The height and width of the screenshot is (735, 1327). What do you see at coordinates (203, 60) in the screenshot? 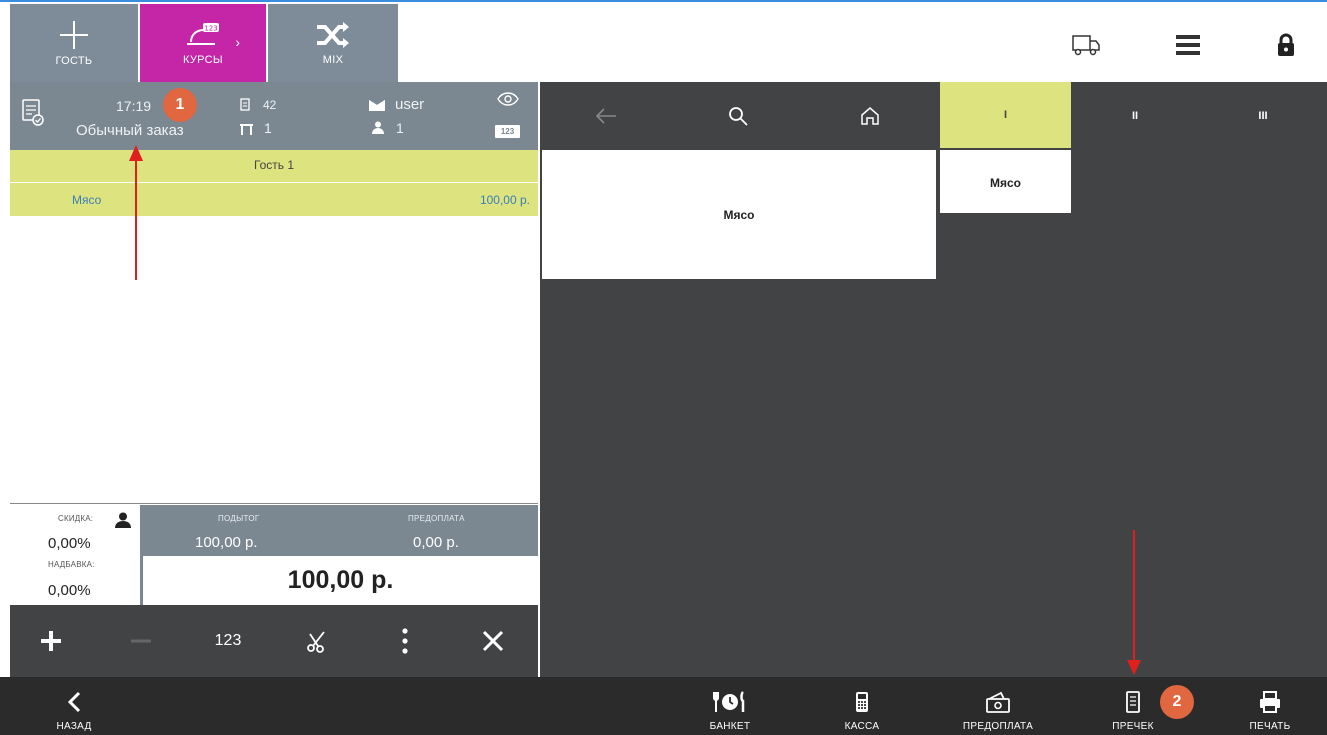
I see `courses-label: КУРСЫ` at bounding box center [203, 60].